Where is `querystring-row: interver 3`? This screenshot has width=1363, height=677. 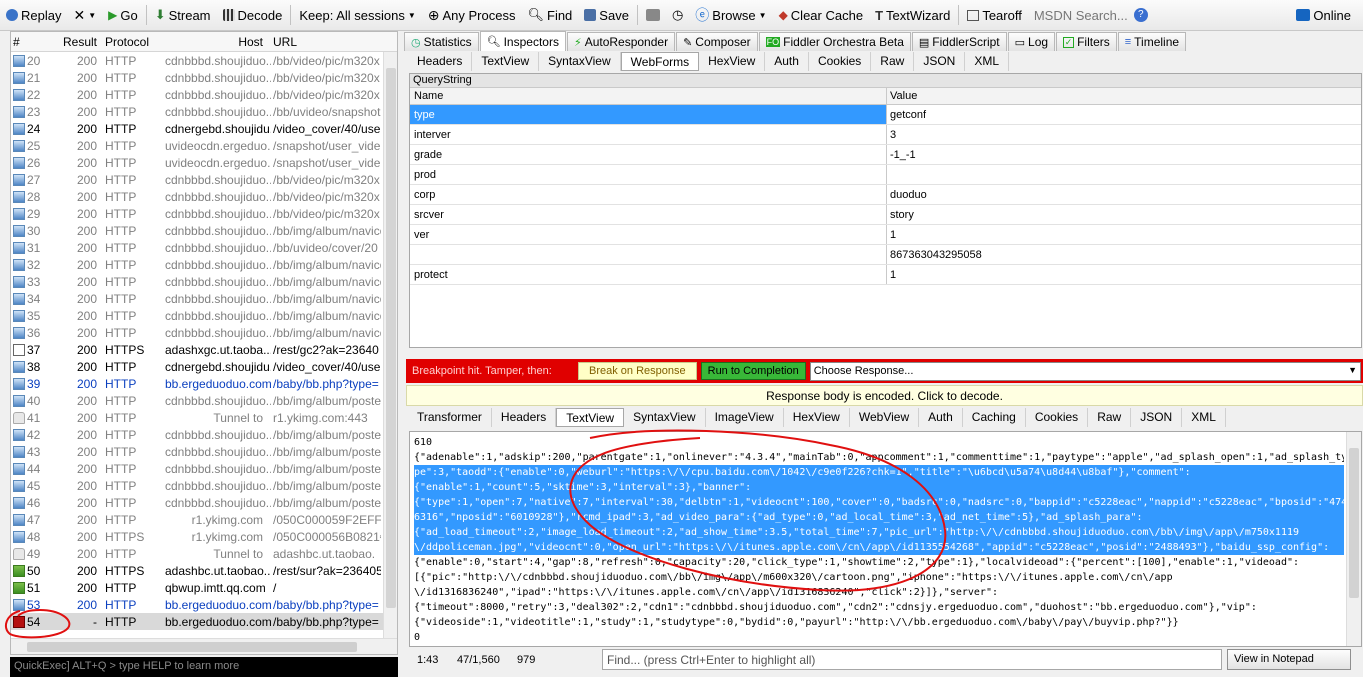
querystring-row: interver 3 is located at coordinates (885, 135).